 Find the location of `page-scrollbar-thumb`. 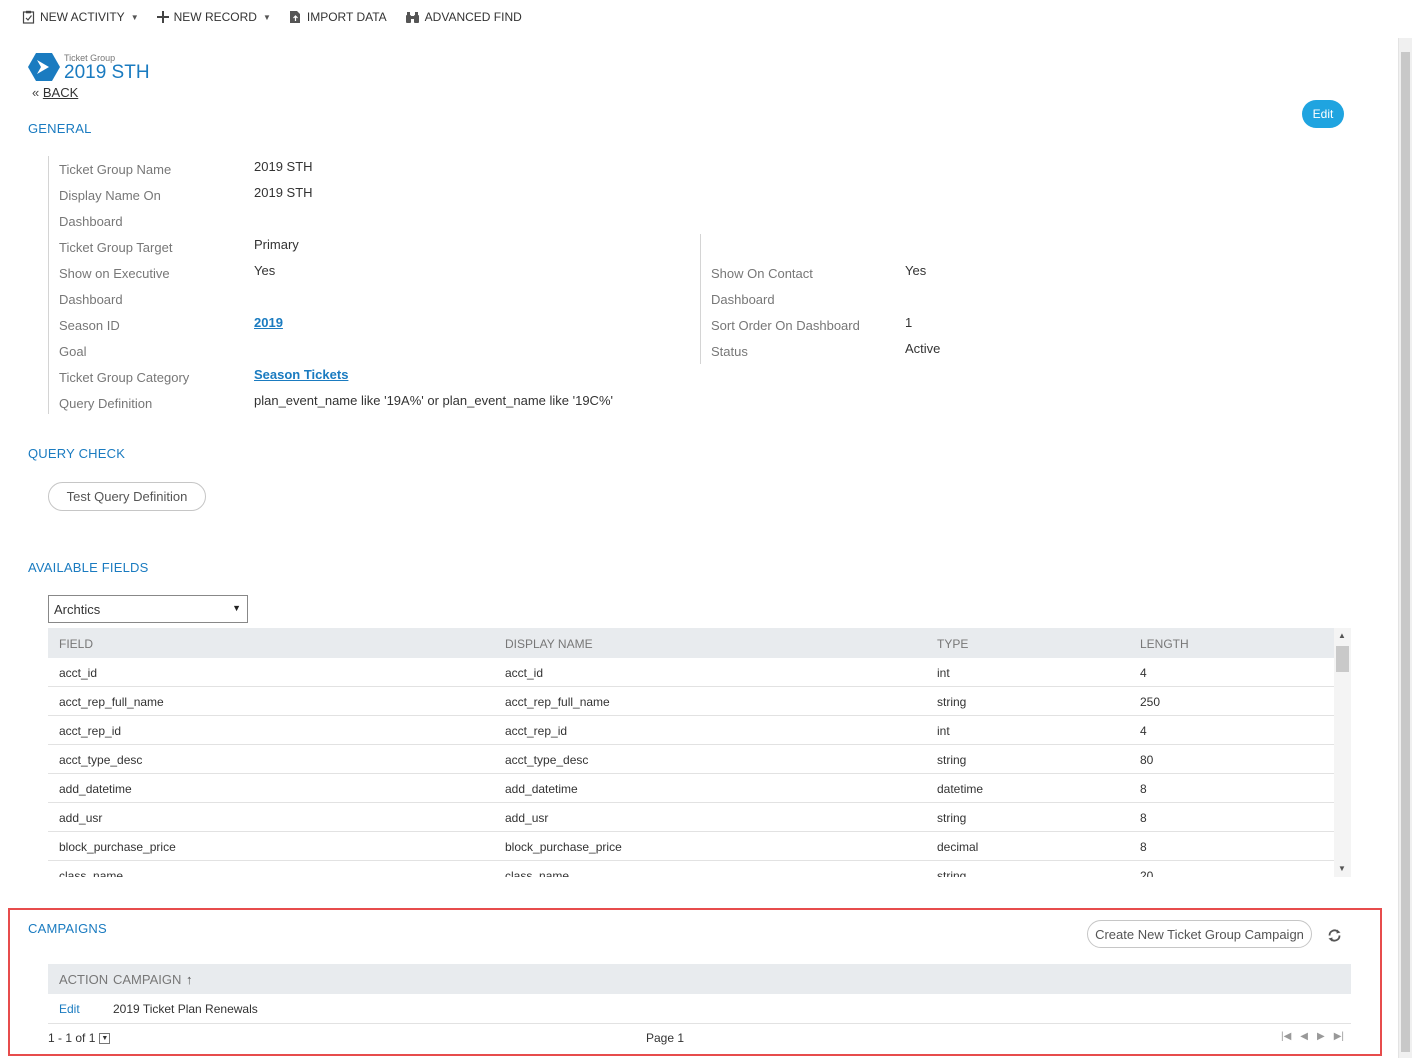

page-scrollbar-thumb is located at coordinates (1405, 552).